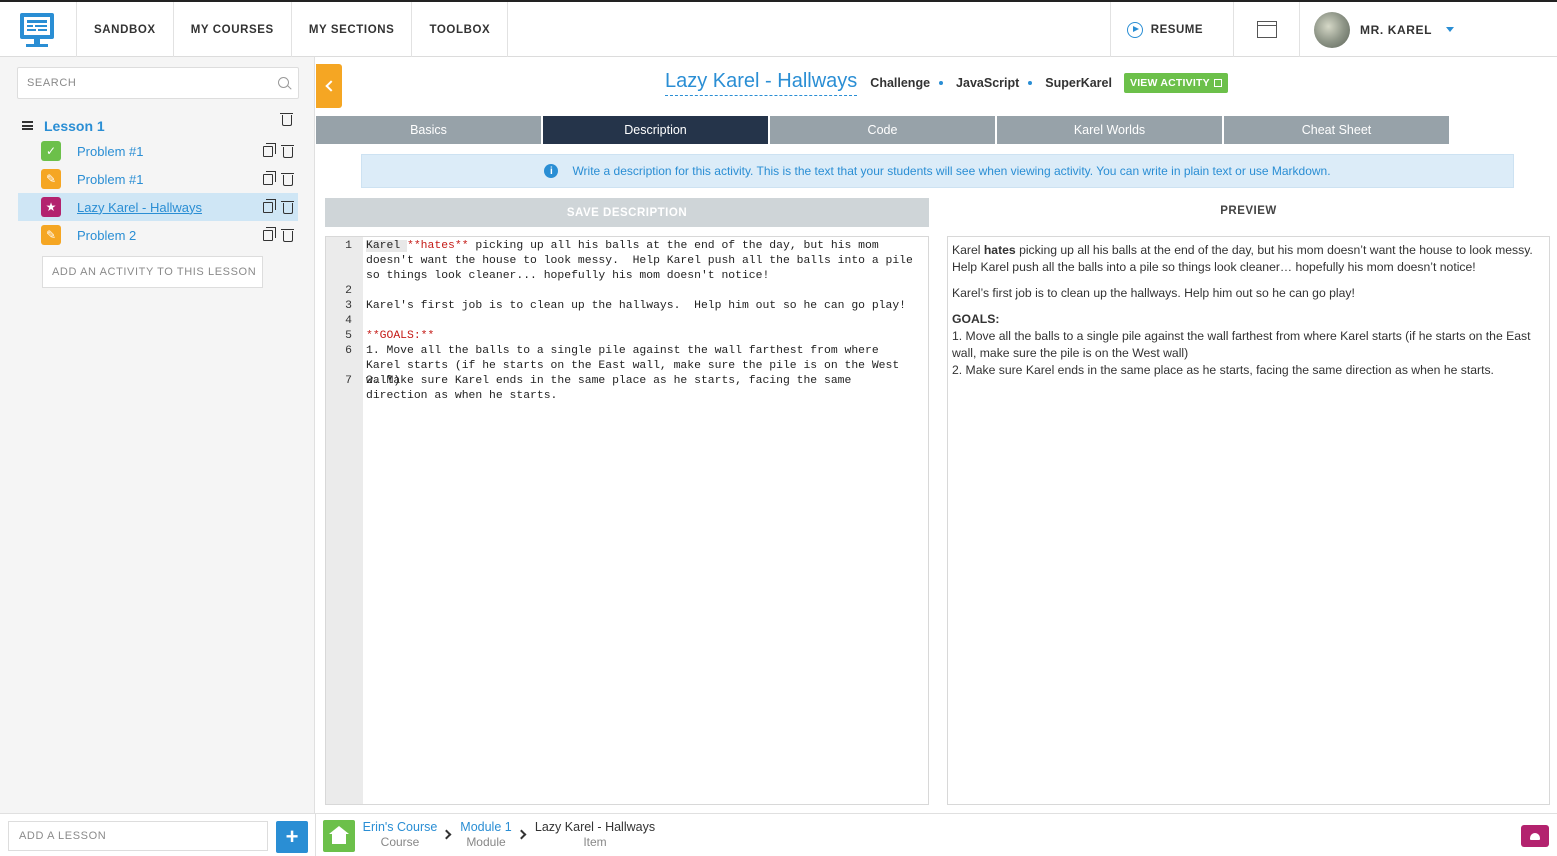  Describe the element at coordinates (27, 125) in the screenshot. I see `drag-handle-icon` at that location.